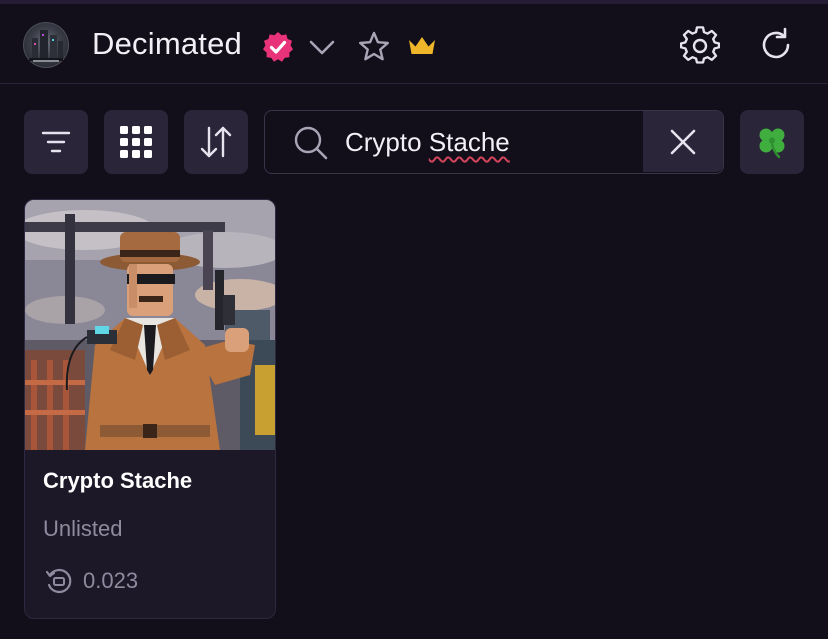  What do you see at coordinates (83, 528) in the screenshot?
I see `listing-status: Unlisted` at bounding box center [83, 528].